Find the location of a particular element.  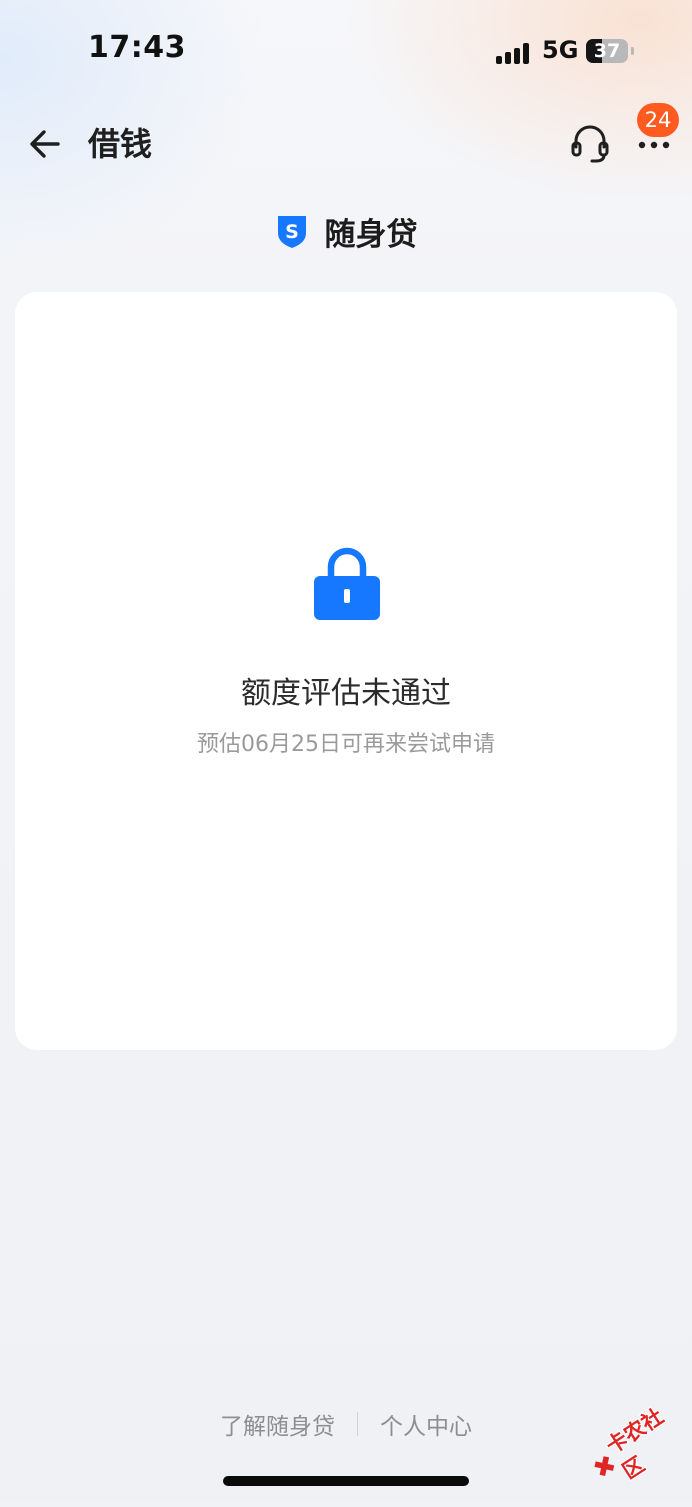

learn-product-link: 了解随身贷 is located at coordinates (277, 1424).